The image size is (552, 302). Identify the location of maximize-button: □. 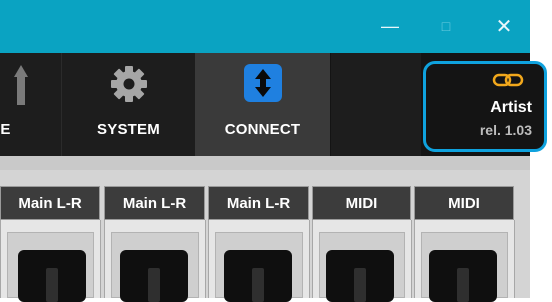
(446, 26).